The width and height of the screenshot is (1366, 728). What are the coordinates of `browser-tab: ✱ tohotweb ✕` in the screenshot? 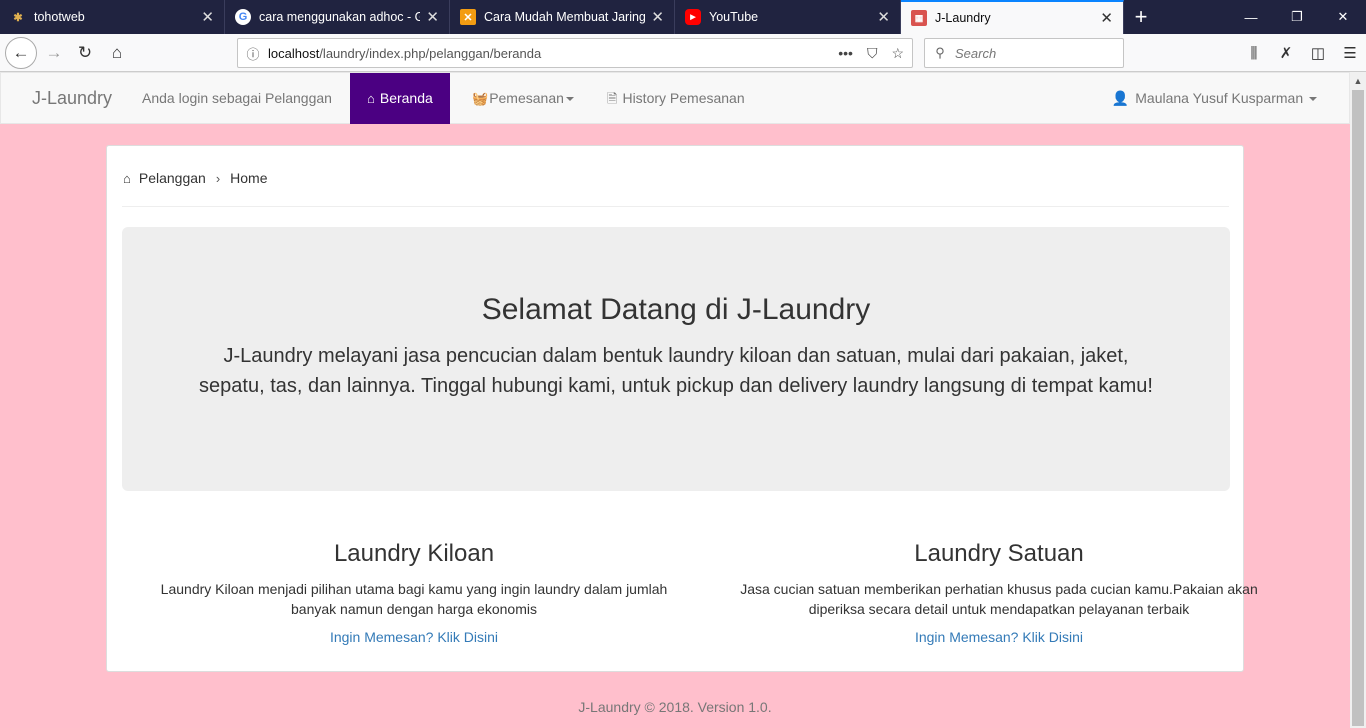 It's located at (112, 17).